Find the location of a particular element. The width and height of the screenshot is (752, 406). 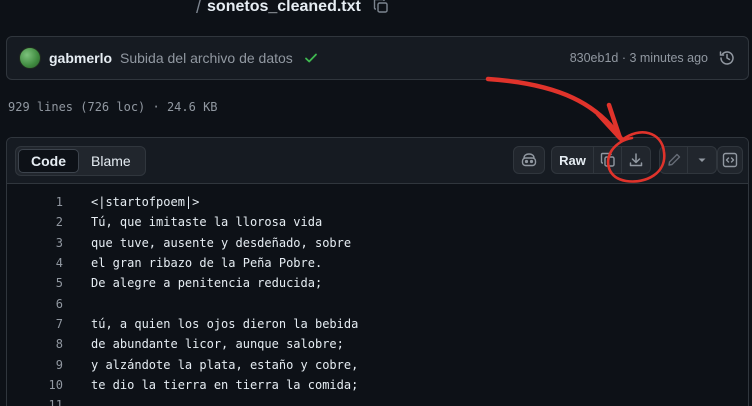

avatar is located at coordinates (30, 58).